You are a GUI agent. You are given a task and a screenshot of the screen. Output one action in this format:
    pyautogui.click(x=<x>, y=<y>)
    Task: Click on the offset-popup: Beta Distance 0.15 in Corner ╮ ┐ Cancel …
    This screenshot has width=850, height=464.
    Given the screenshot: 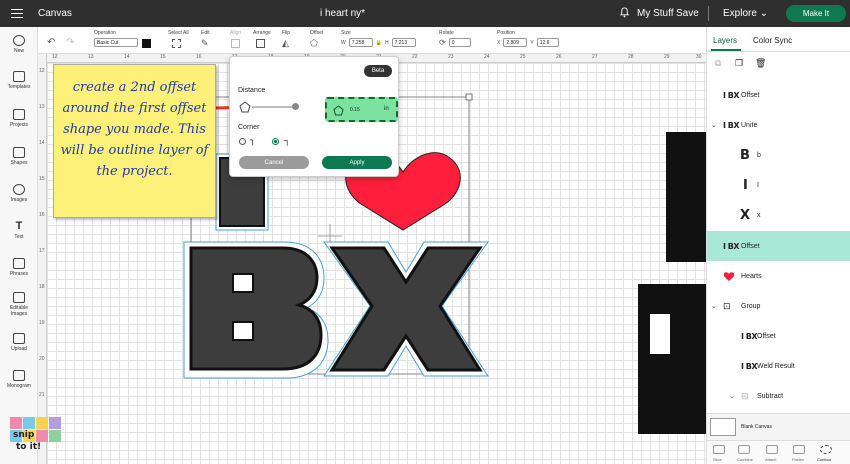 What is the action you would take?
    pyautogui.click(x=314, y=116)
    